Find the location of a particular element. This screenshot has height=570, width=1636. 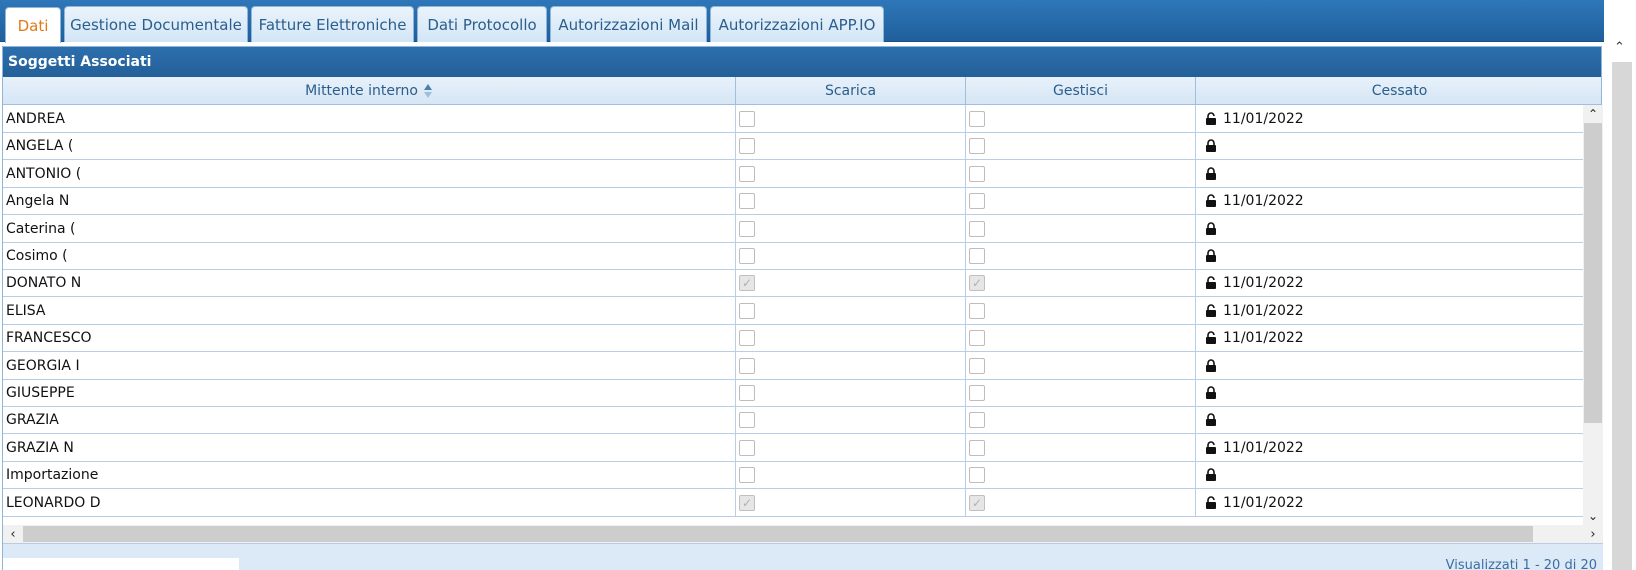

table-row: FRANCESCO 11/01/2022 is located at coordinates (793, 338).